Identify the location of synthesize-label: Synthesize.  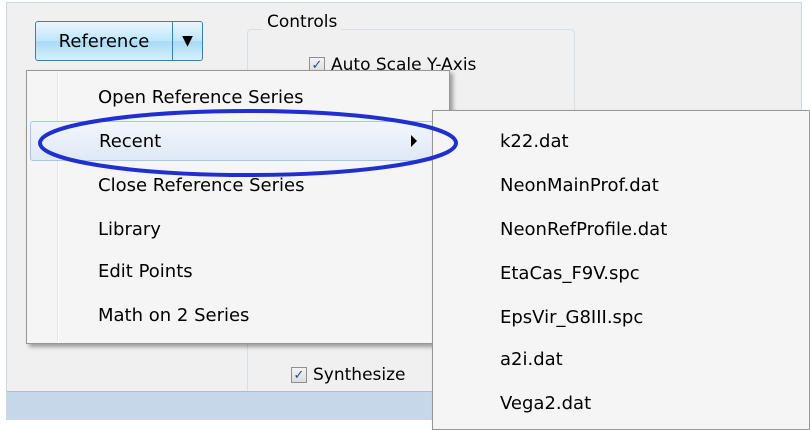
(359, 375).